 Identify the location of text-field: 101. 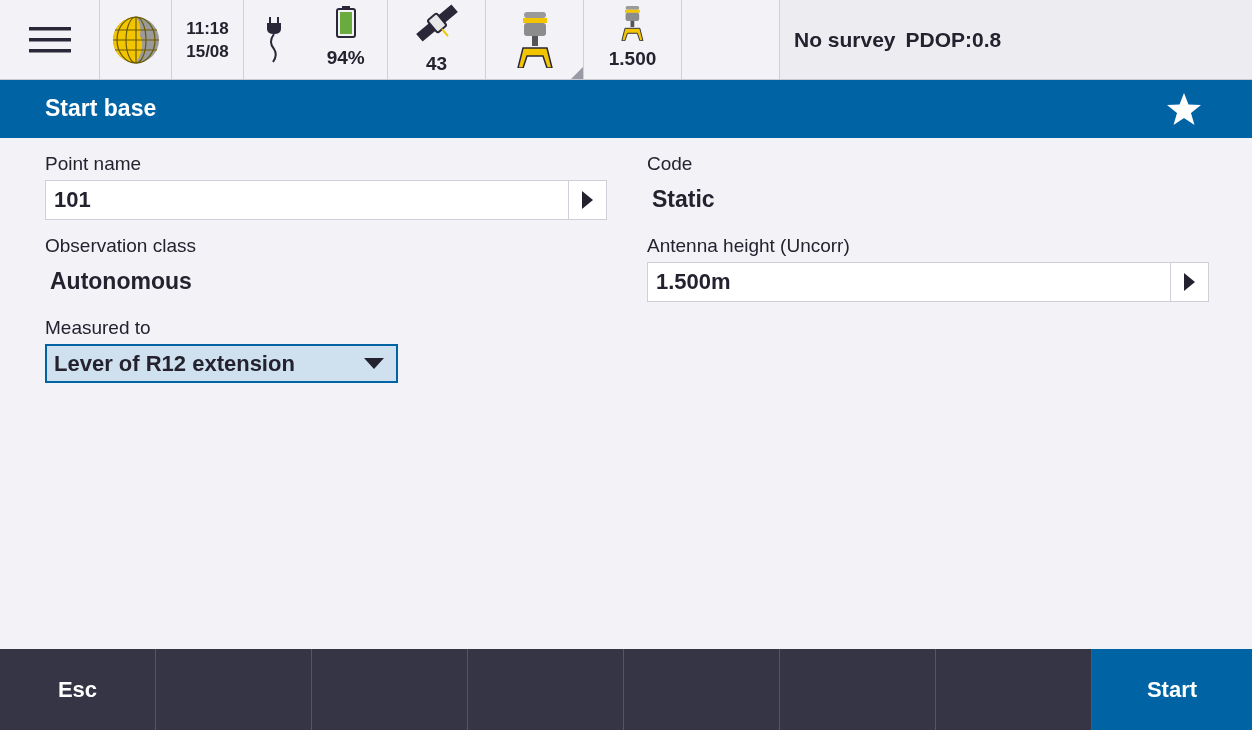
(326, 200).